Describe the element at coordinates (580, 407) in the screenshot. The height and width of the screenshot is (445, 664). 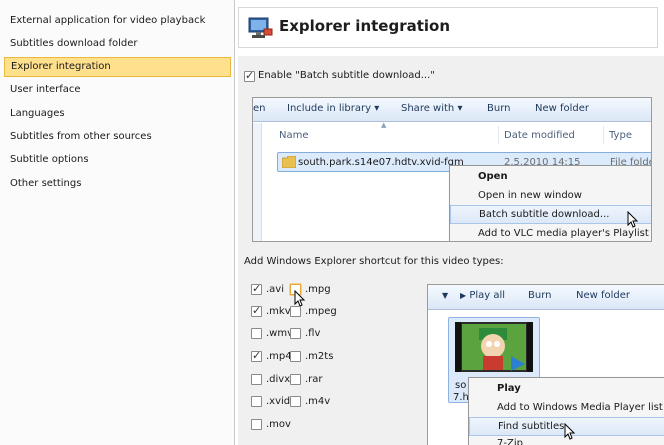
I see `menu-add-wmp-list: Add to Windows Media Player list` at that location.